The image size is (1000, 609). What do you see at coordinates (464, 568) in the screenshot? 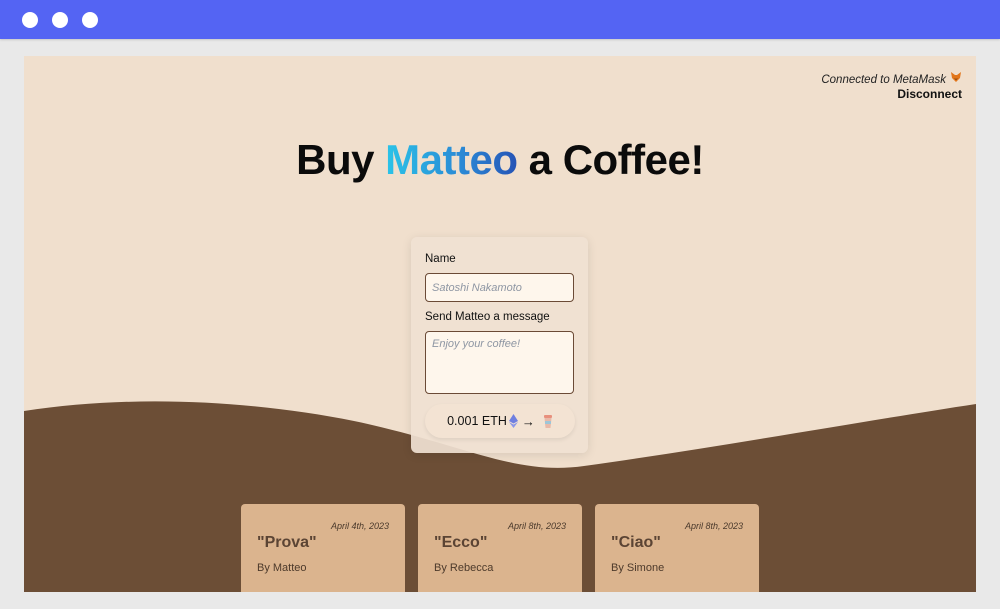
I see `memo-author: By Rebecca` at bounding box center [464, 568].